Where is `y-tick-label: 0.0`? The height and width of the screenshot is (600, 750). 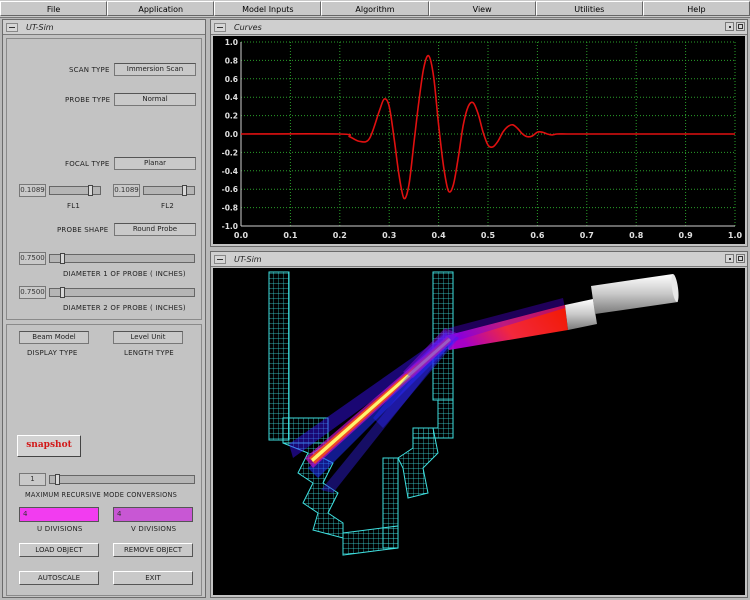
y-tick-label: 0.0 is located at coordinates (231, 134).